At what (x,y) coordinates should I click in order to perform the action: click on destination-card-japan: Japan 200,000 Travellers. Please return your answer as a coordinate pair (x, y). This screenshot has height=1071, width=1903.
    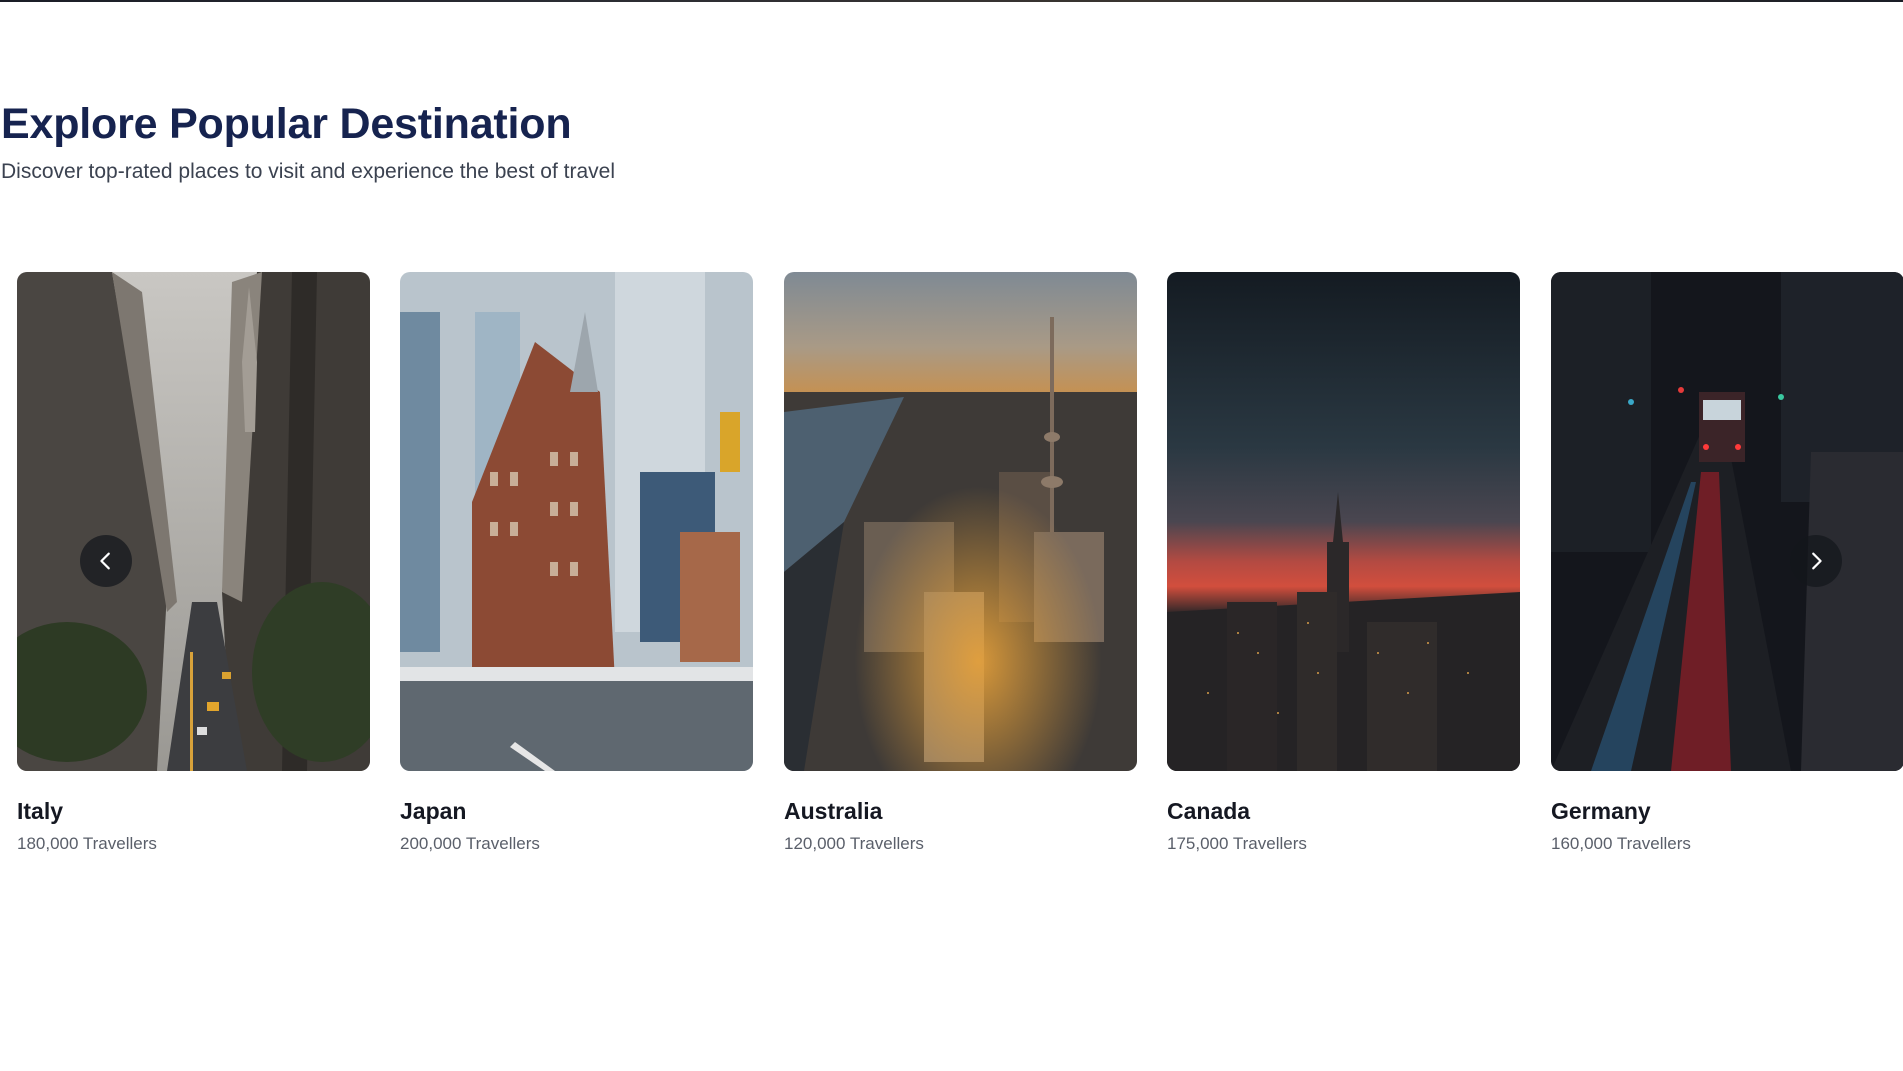
    Looking at the image, I should click on (576, 563).